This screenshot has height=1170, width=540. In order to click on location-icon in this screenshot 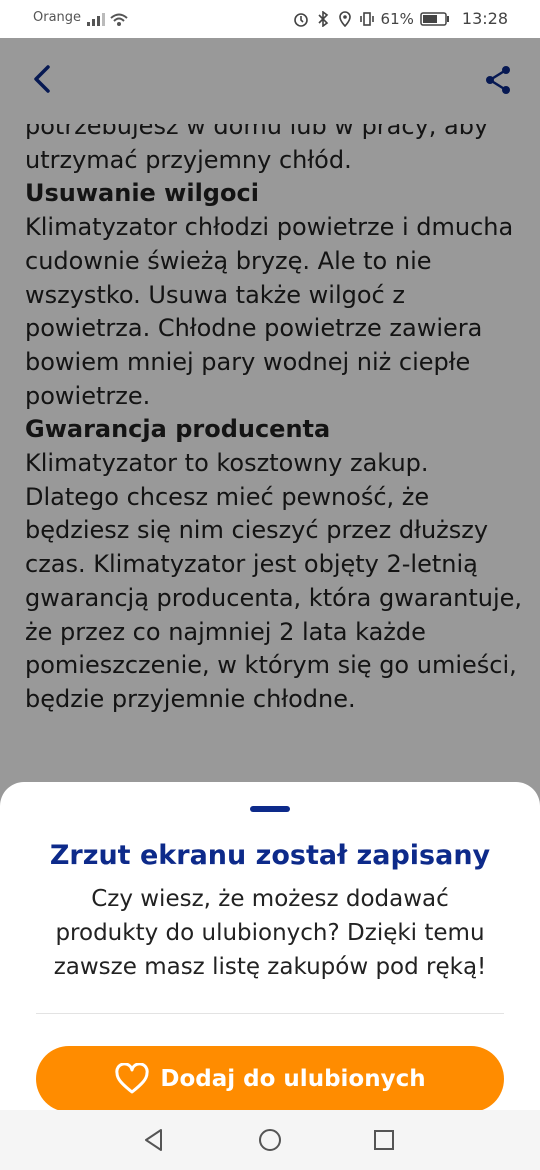, I will do `click(344, 18)`.